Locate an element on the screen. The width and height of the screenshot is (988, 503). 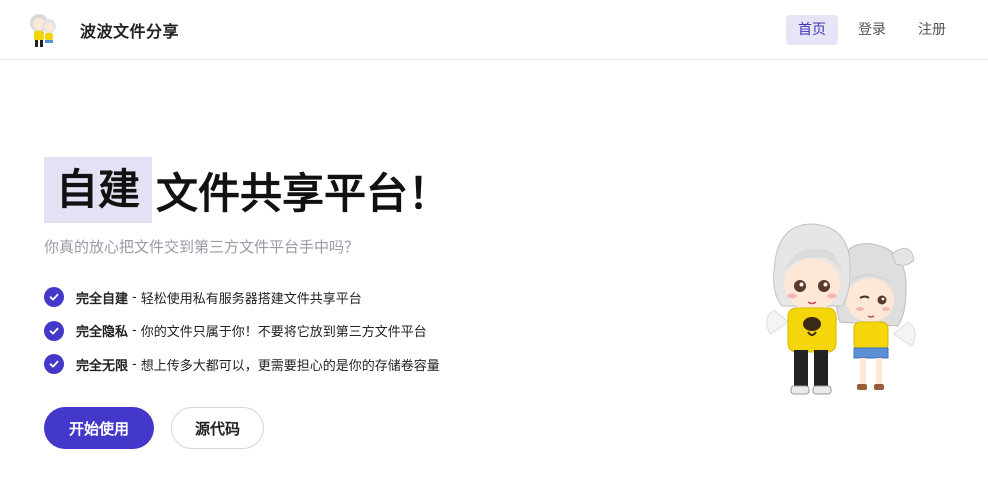
top-nav: 首页 登录 注册 is located at coordinates (872, 30).